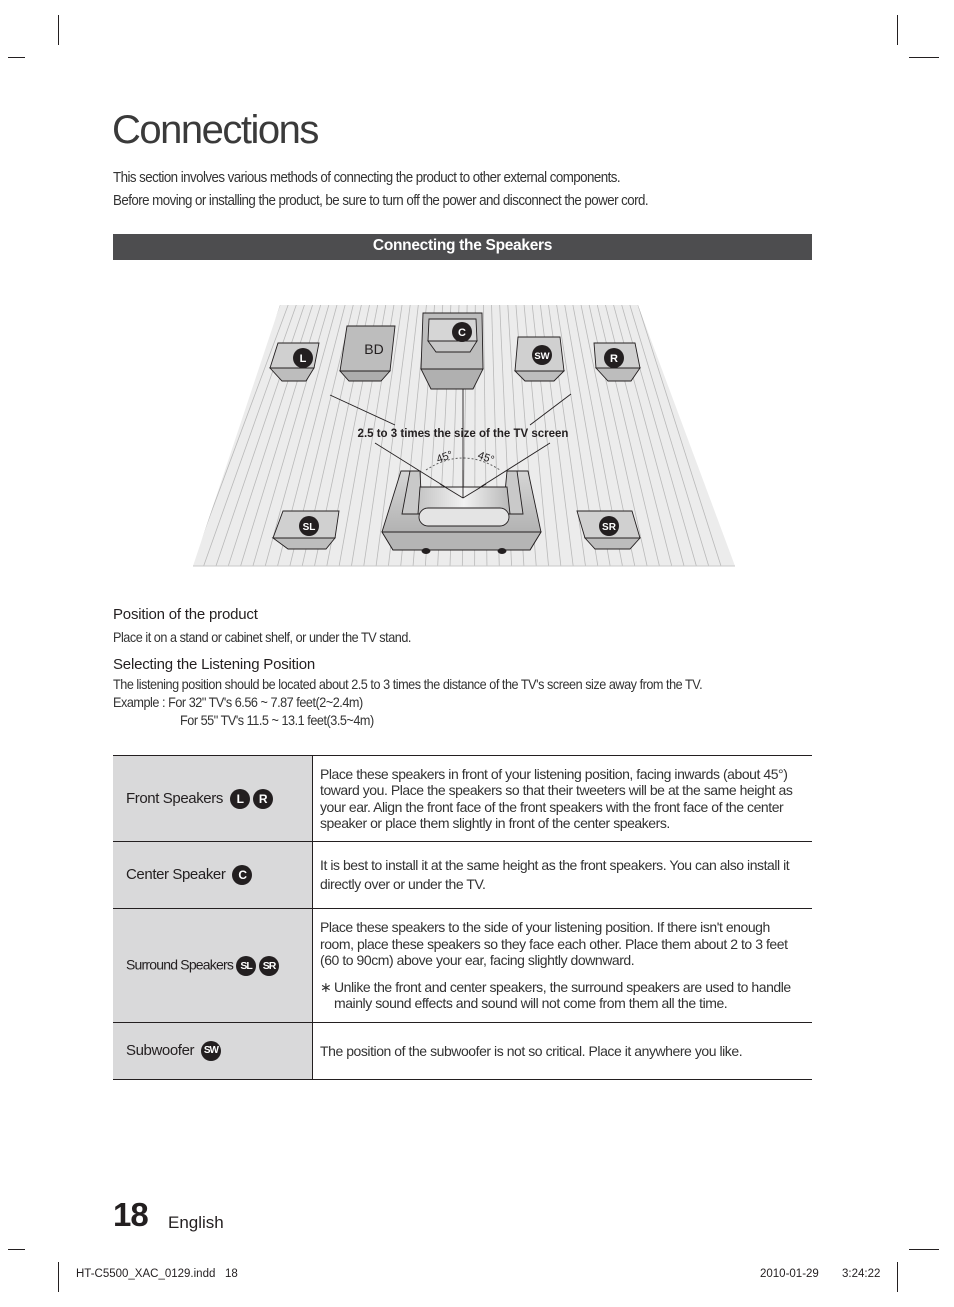 The image size is (954, 1307). I want to click on svg-text: R, so click(614, 359).